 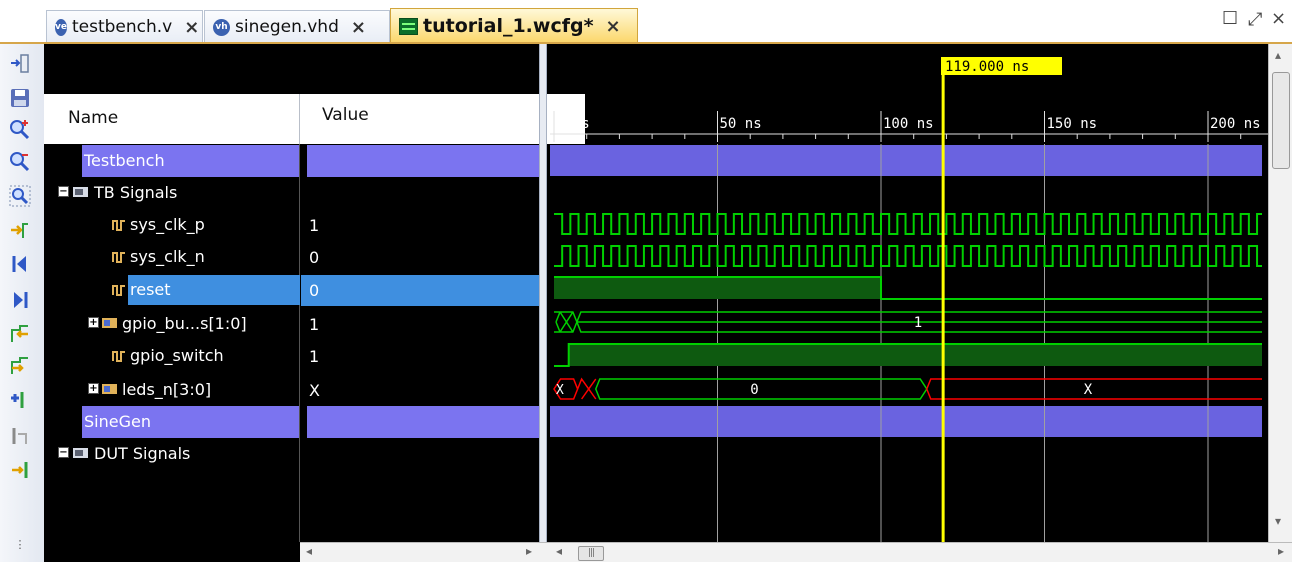 I want to click on tick-label: 0 ns, so click(x=573, y=124).